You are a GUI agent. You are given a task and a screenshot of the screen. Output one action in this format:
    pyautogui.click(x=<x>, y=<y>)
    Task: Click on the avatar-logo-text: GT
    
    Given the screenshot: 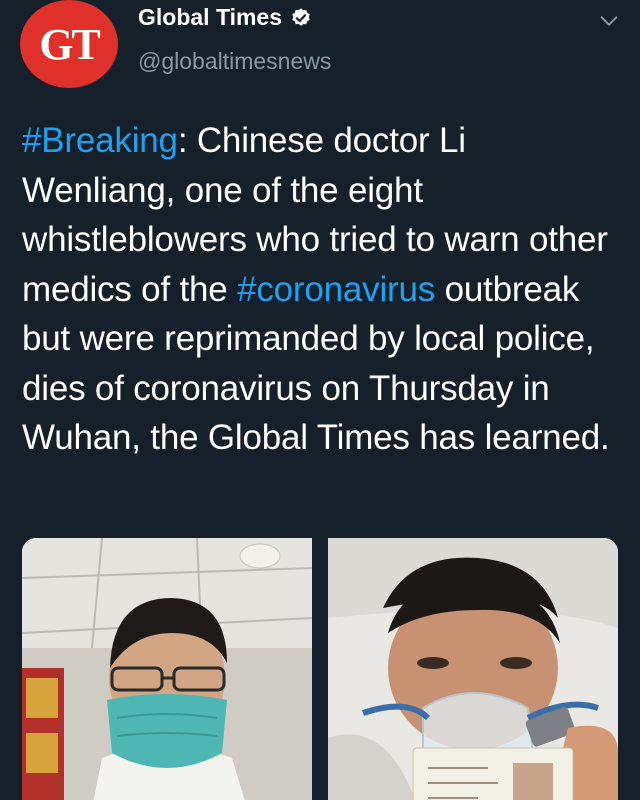 What is the action you would take?
    pyautogui.click(x=70, y=44)
    